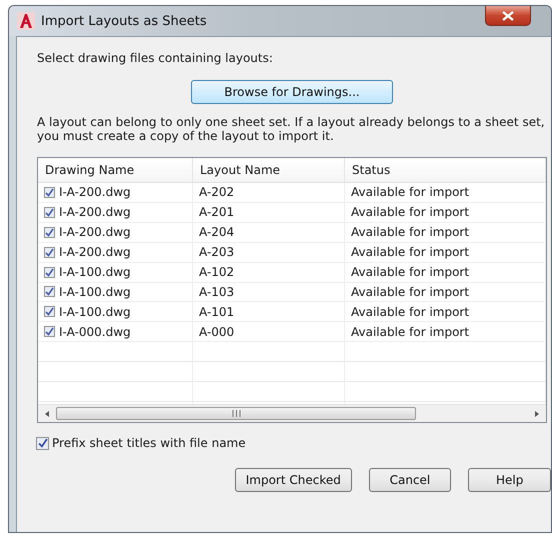 The image size is (552, 538). What do you see at coordinates (293, 480) in the screenshot?
I see `dialog-button: Import Checked` at bounding box center [293, 480].